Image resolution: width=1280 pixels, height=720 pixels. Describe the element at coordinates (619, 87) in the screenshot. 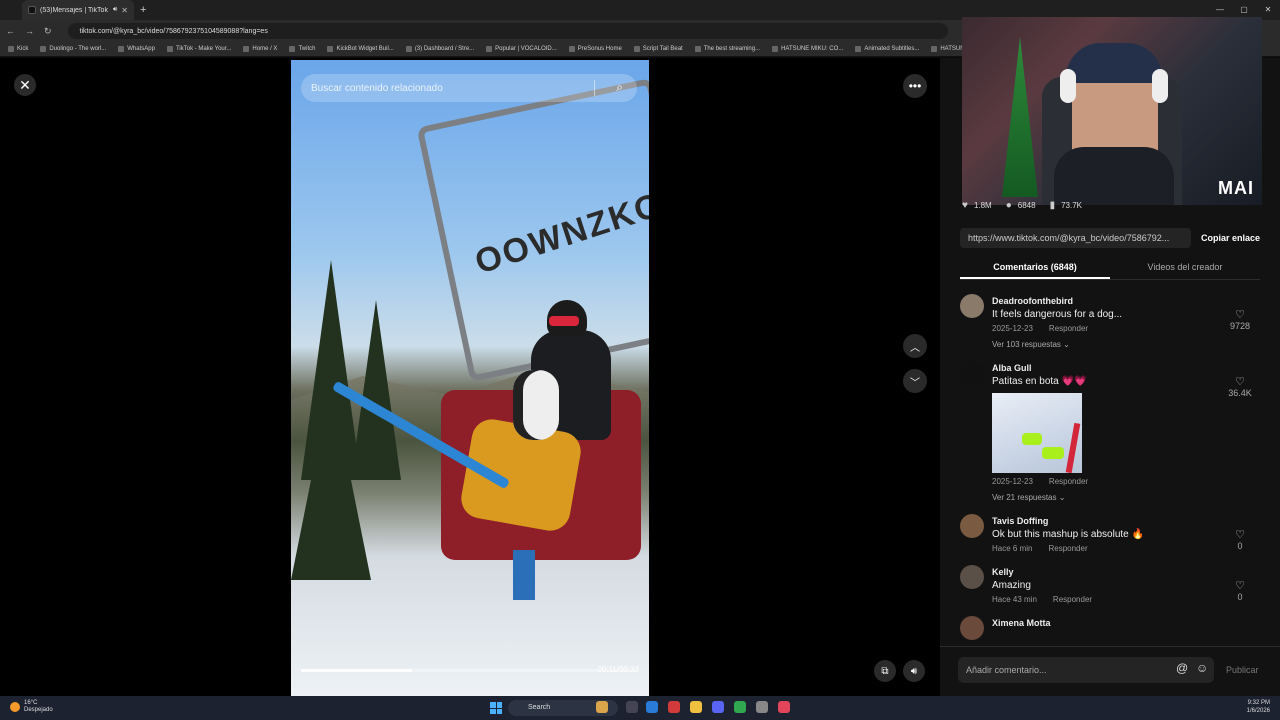

I see `search-icon: ⌕` at that location.